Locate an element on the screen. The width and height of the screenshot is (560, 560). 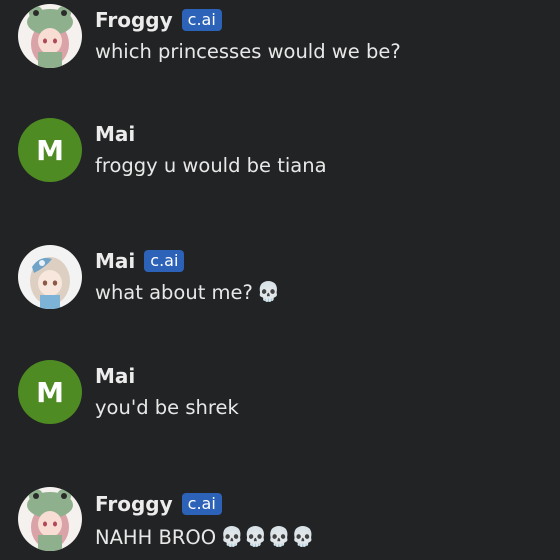
chat-message: M Mai froggy u would be tiana is located at coordinates (280, 158).